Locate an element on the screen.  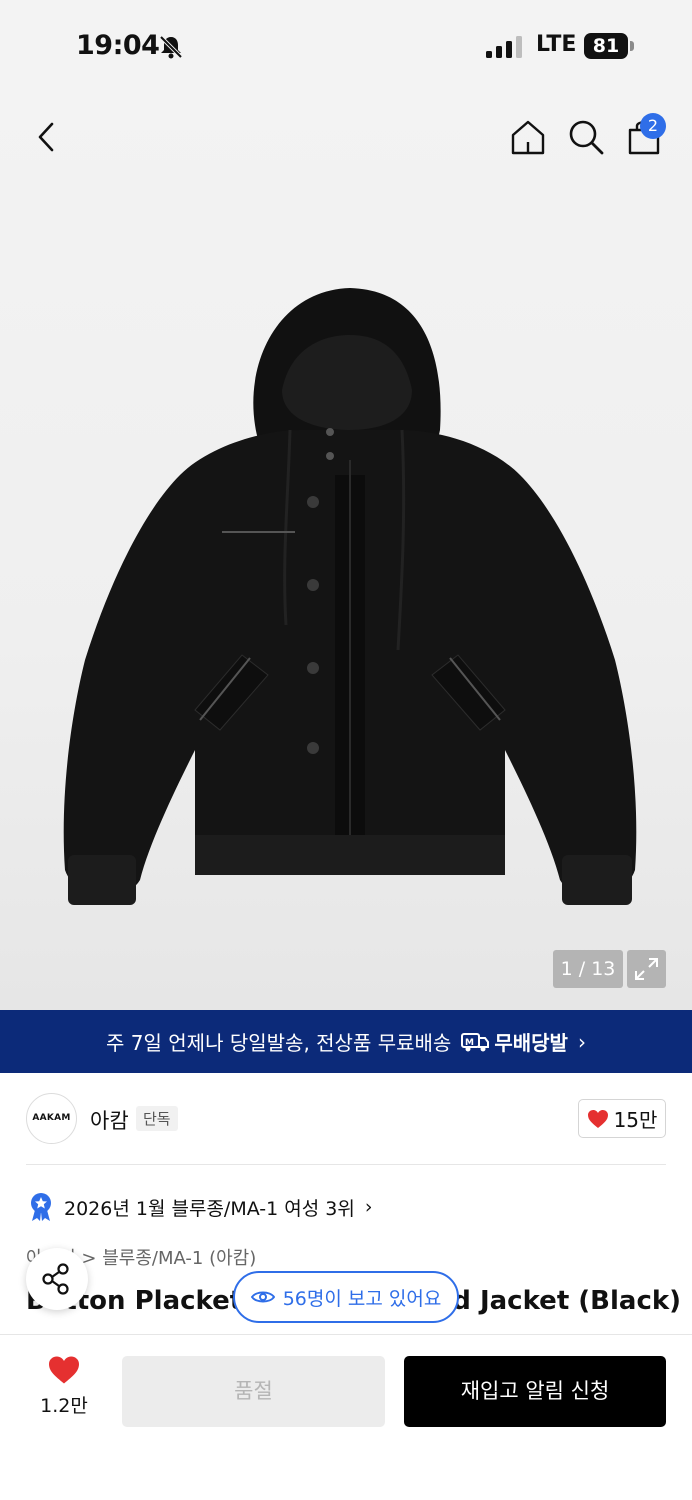
search-icon is located at coordinates (586, 137).